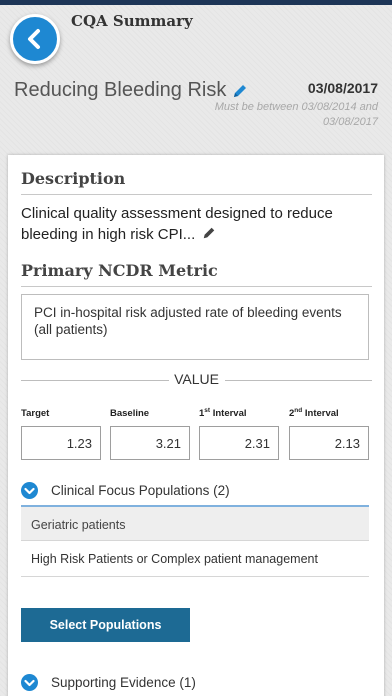 Image resolution: width=392 pixels, height=696 pixels. What do you see at coordinates (130, 414) in the screenshot?
I see `value-label: Baseline` at bounding box center [130, 414].